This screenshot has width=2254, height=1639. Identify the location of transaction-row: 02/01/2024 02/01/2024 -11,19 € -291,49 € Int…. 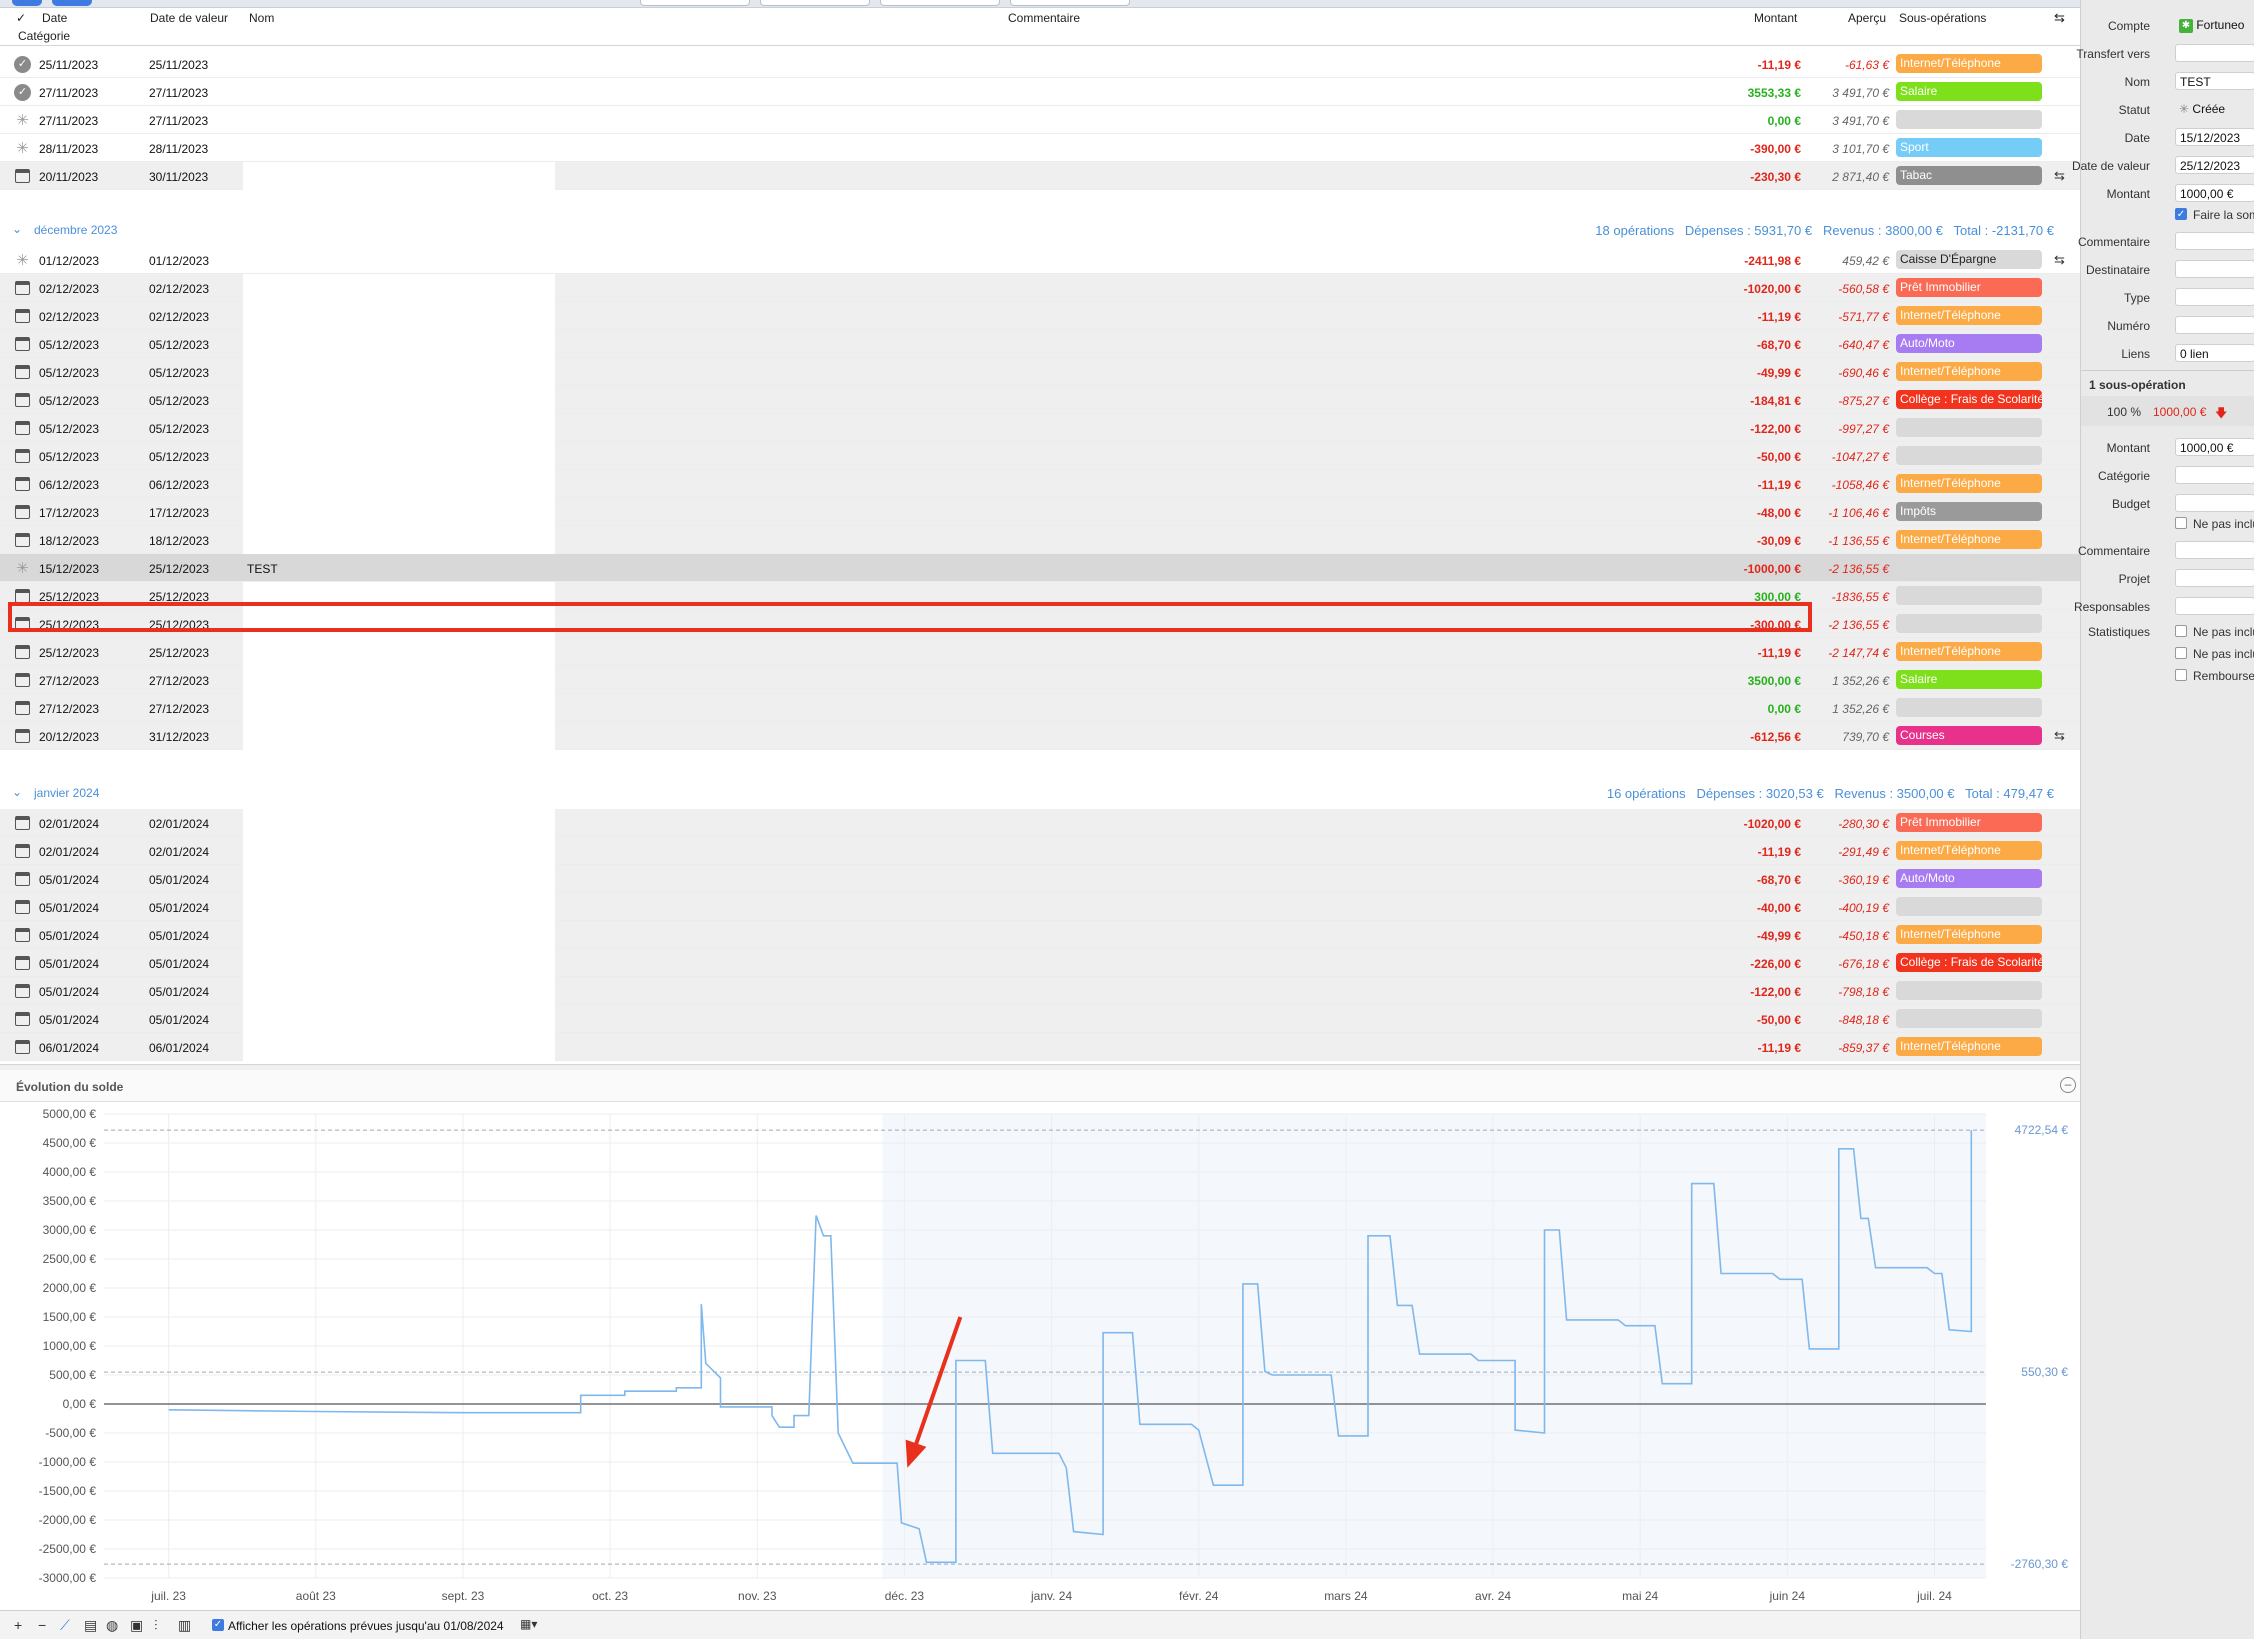
(1040, 851).